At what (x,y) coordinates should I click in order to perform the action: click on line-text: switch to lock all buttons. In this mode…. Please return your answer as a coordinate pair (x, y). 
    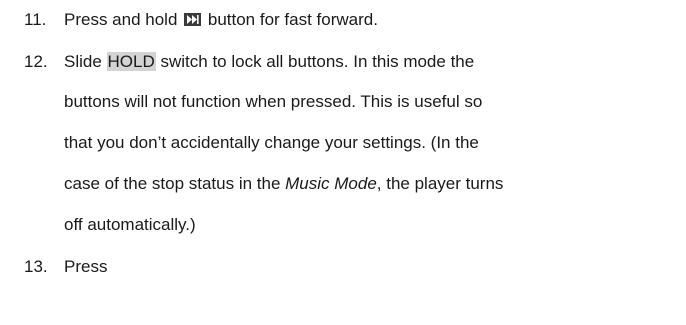
    Looking at the image, I should click on (315, 61).